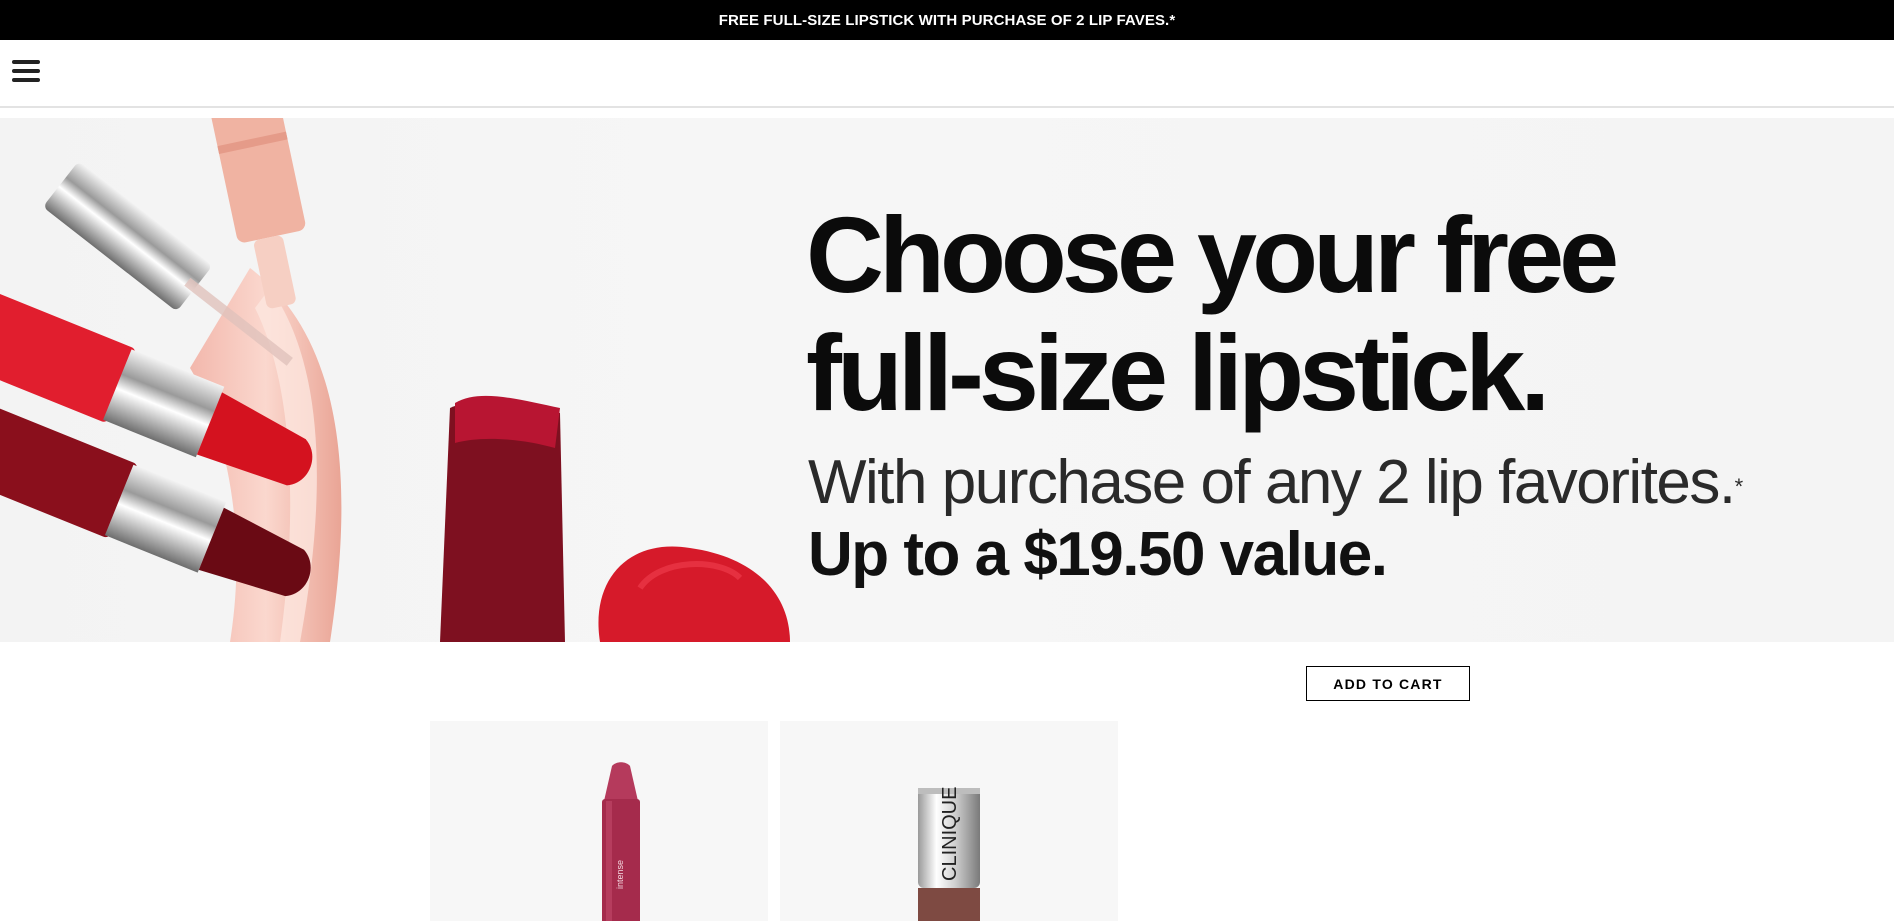 Image resolution: width=1894 pixels, height=921 pixels. Describe the element at coordinates (1178, 372) in the screenshot. I see `hero-headline-line-2: full-size lipstick.` at that location.